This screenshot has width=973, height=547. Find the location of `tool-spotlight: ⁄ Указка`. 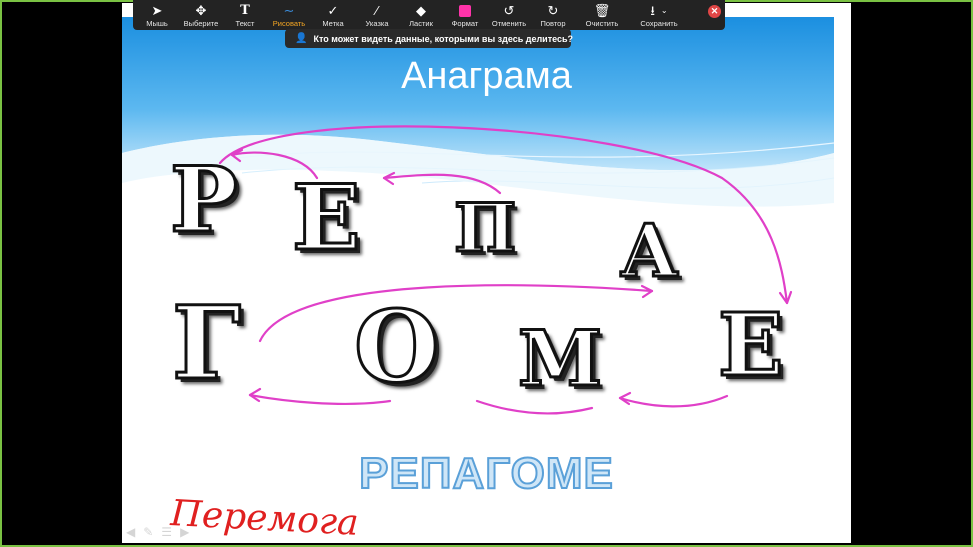

tool-spotlight: ⁄ Указка is located at coordinates (377, 15).